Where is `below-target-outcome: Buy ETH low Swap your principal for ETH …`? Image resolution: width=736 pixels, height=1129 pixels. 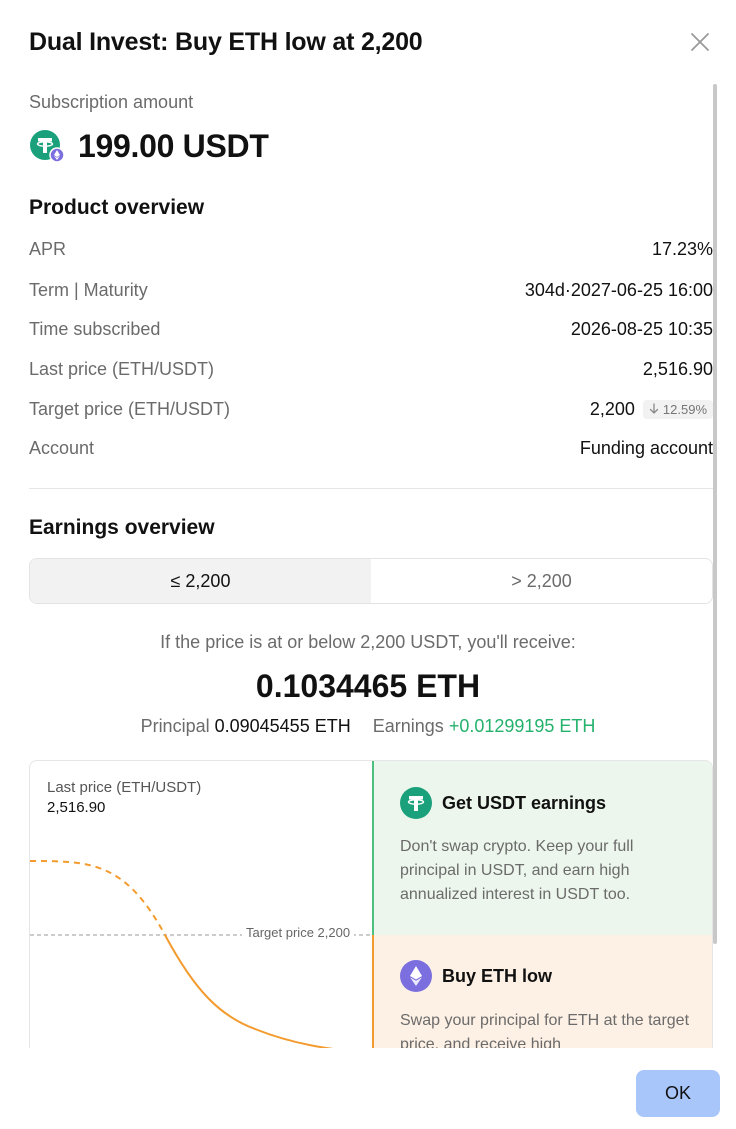 below-target-outcome: Buy ETH low Swap your principal for ETH … is located at coordinates (542, 991).